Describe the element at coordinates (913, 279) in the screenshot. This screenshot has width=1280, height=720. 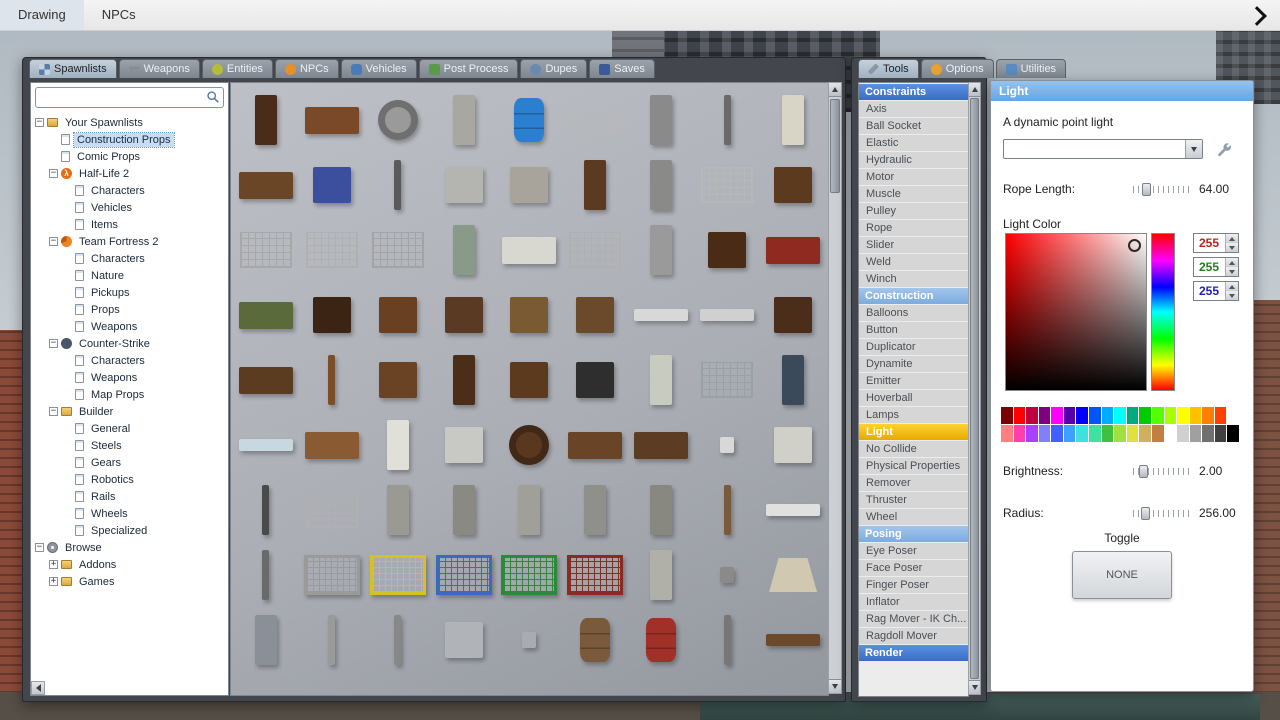
I see `tool-winch: Winch` at that location.